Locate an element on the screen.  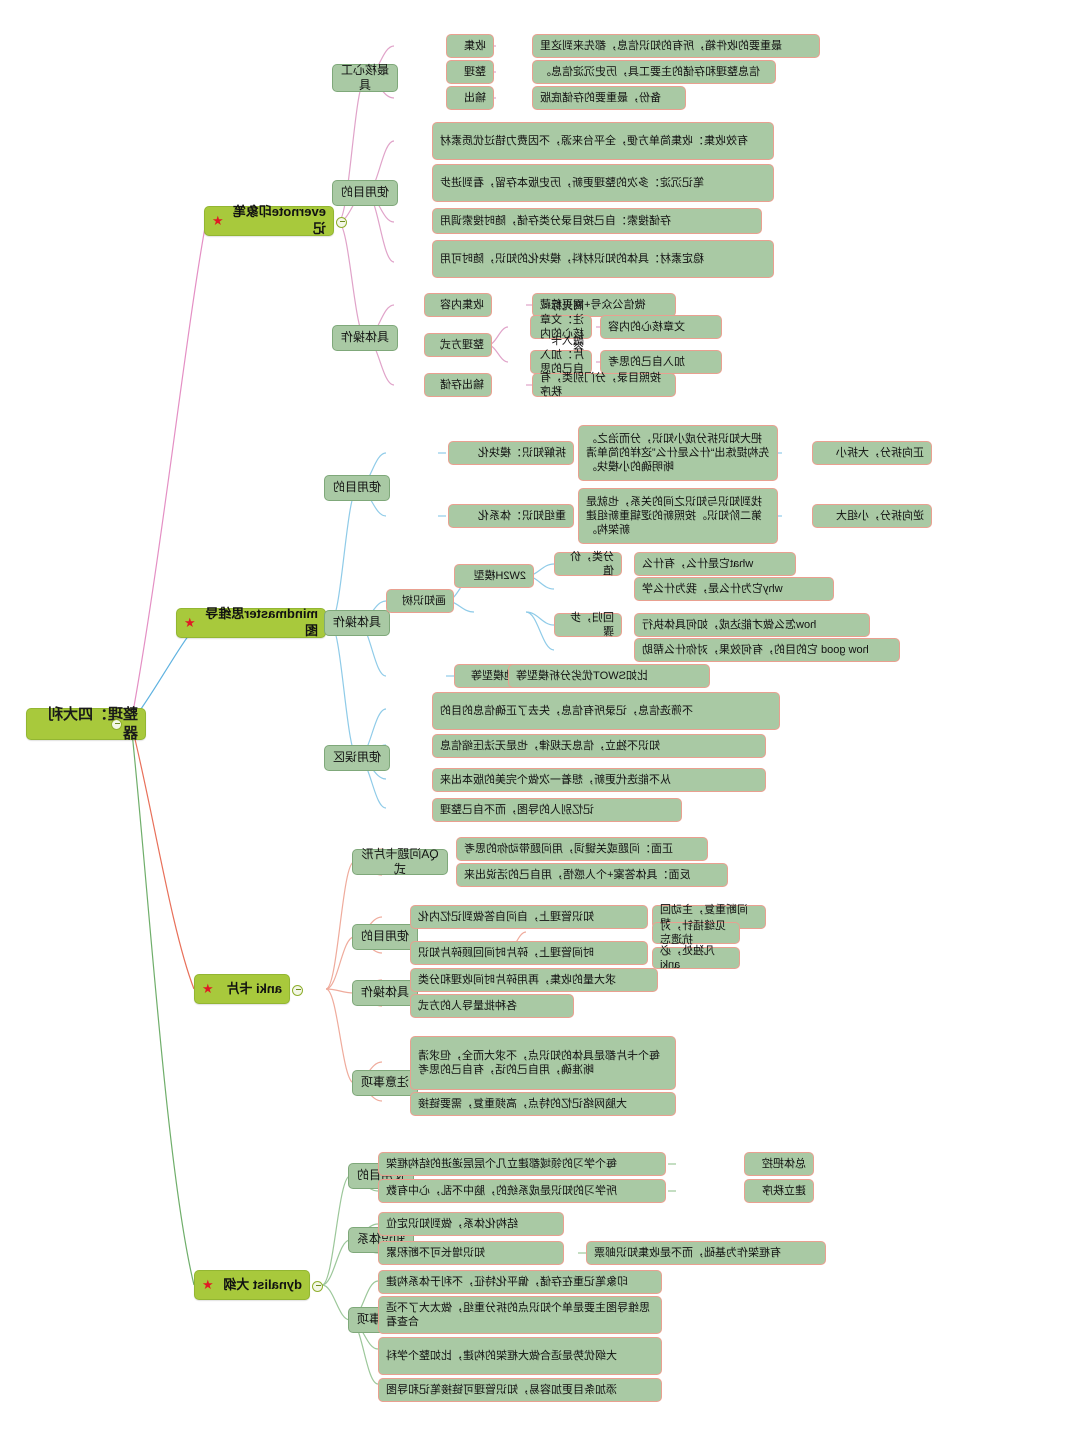
mindmaster-group-operation: 具体操作 is located at coordinates (357, 623).